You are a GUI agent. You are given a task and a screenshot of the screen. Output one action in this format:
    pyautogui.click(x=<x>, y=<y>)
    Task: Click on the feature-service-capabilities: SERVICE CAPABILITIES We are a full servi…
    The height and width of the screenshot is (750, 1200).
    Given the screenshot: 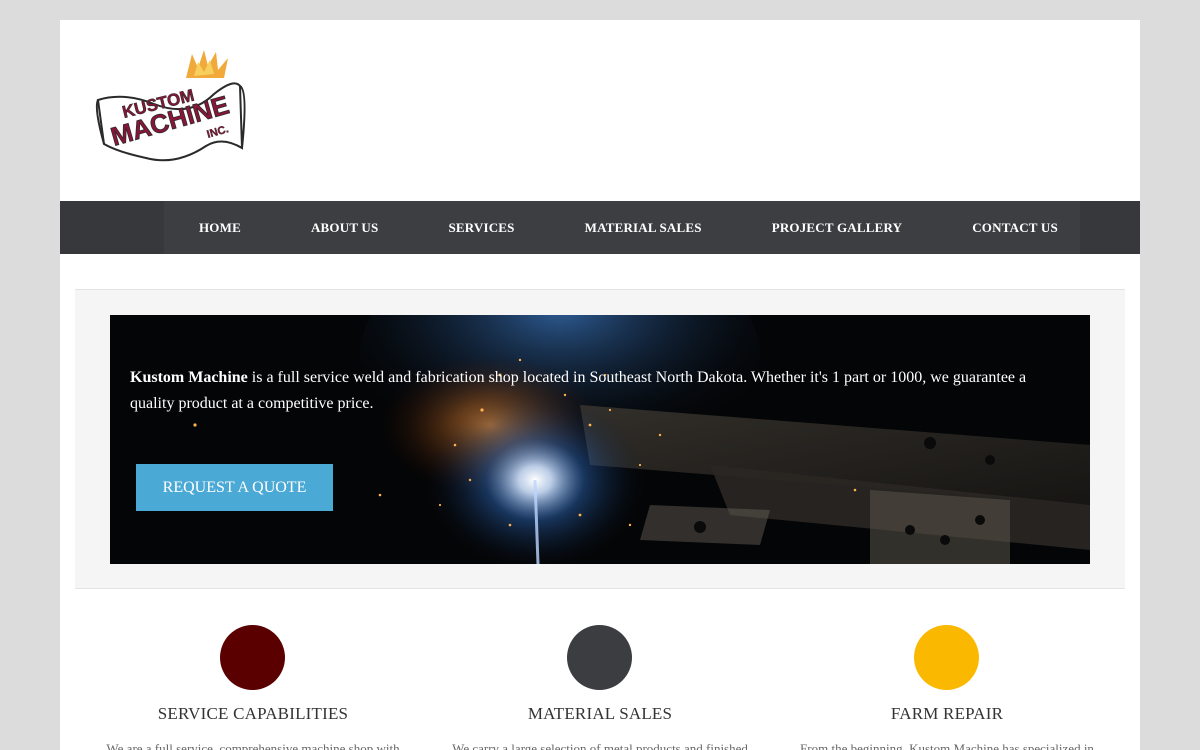 What is the action you would take?
    pyautogui.click(x=253, y=685)
    